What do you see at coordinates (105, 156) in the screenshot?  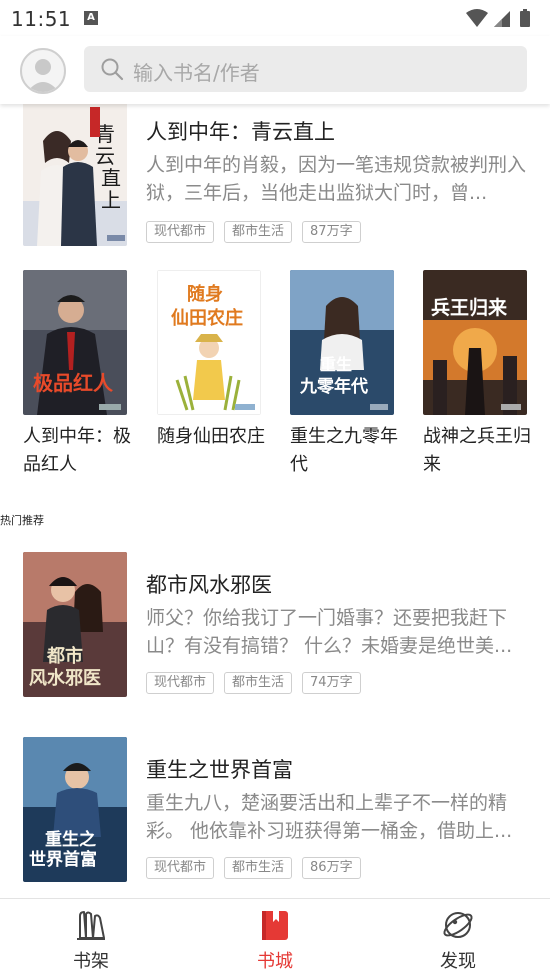 I see `svg-text: 云` at bounding box center [105, 156].